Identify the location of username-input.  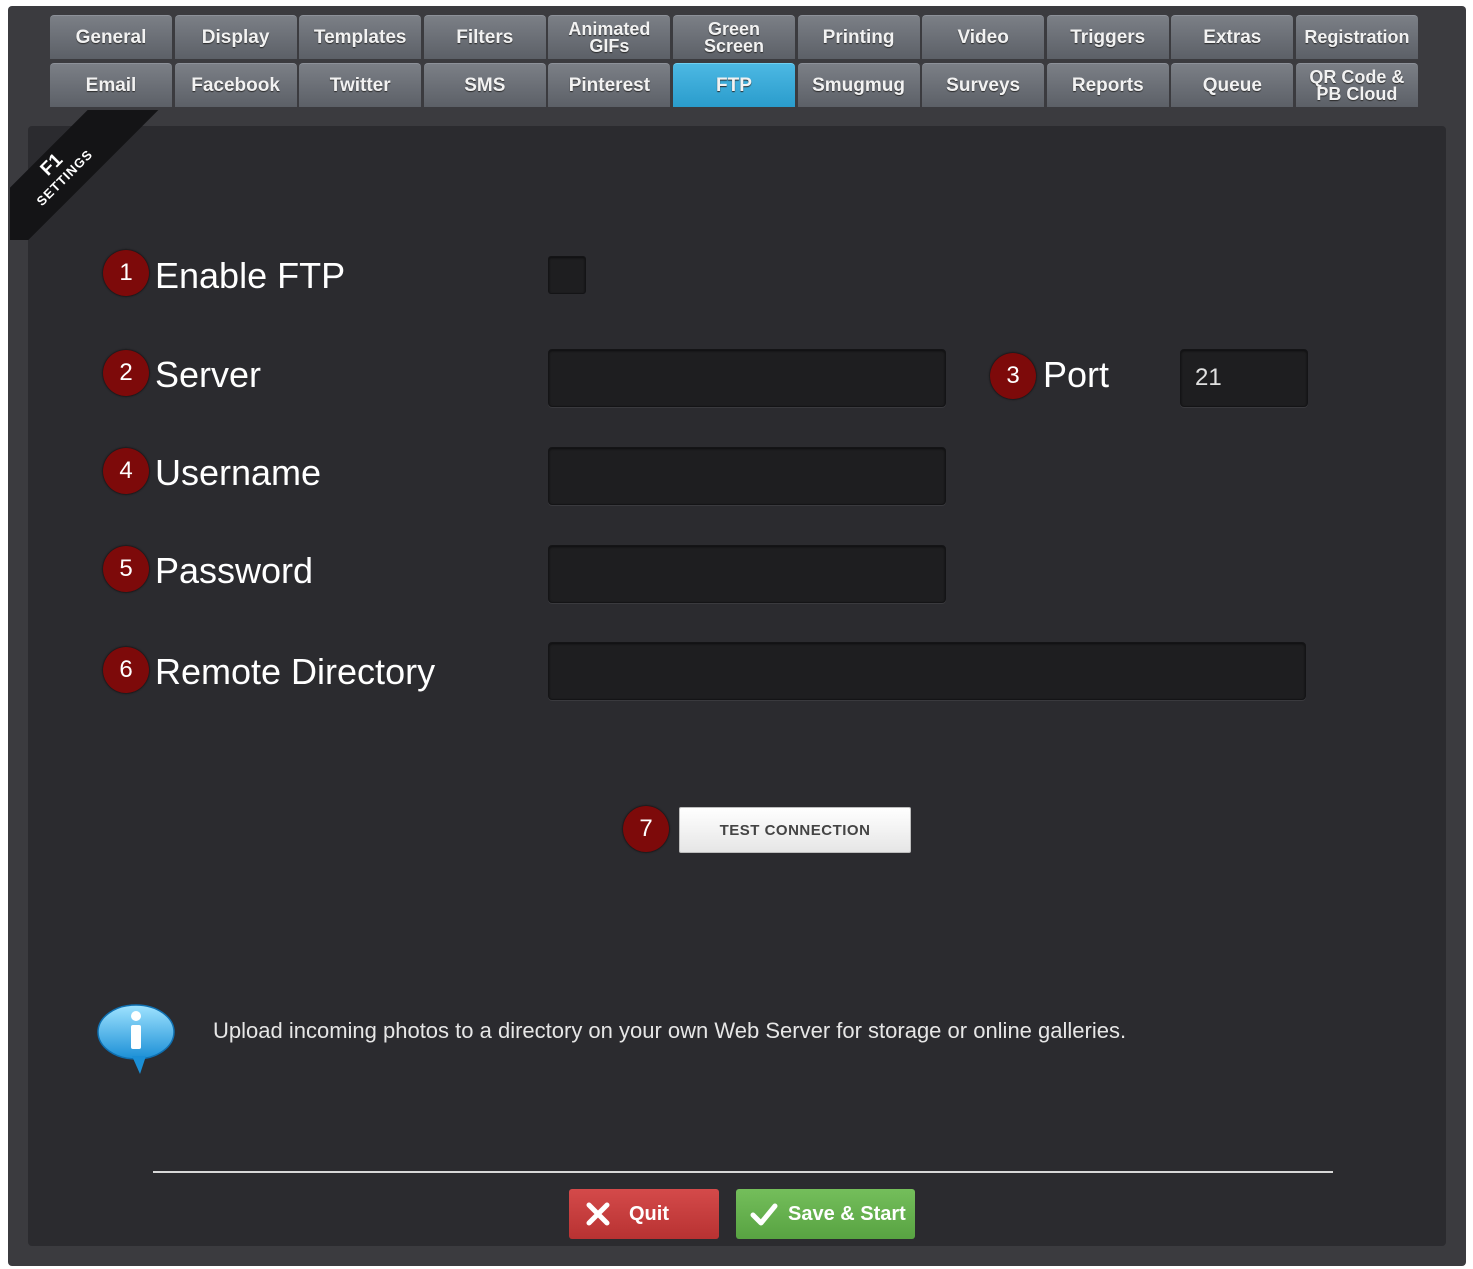
(747, 476).